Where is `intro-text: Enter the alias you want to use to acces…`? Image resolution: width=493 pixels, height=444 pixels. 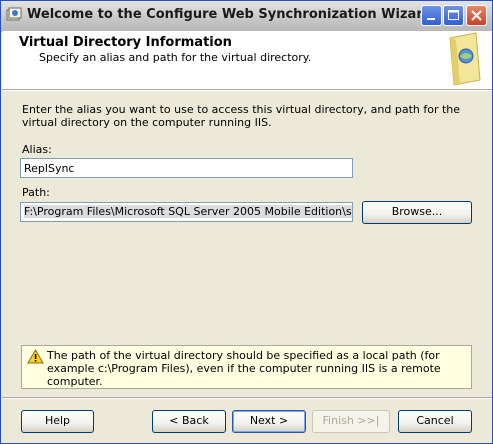
intro-text: Enter the alias you want to use to acces… is located at coordinates (241, 116).